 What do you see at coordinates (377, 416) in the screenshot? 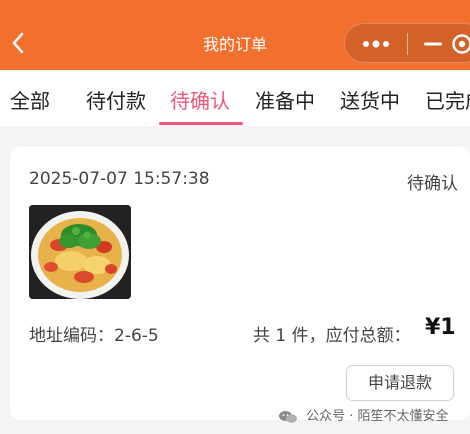
I see `watermark-text: 公众号 · 陌笙不太懂安全` at bounding box center [377, 416].